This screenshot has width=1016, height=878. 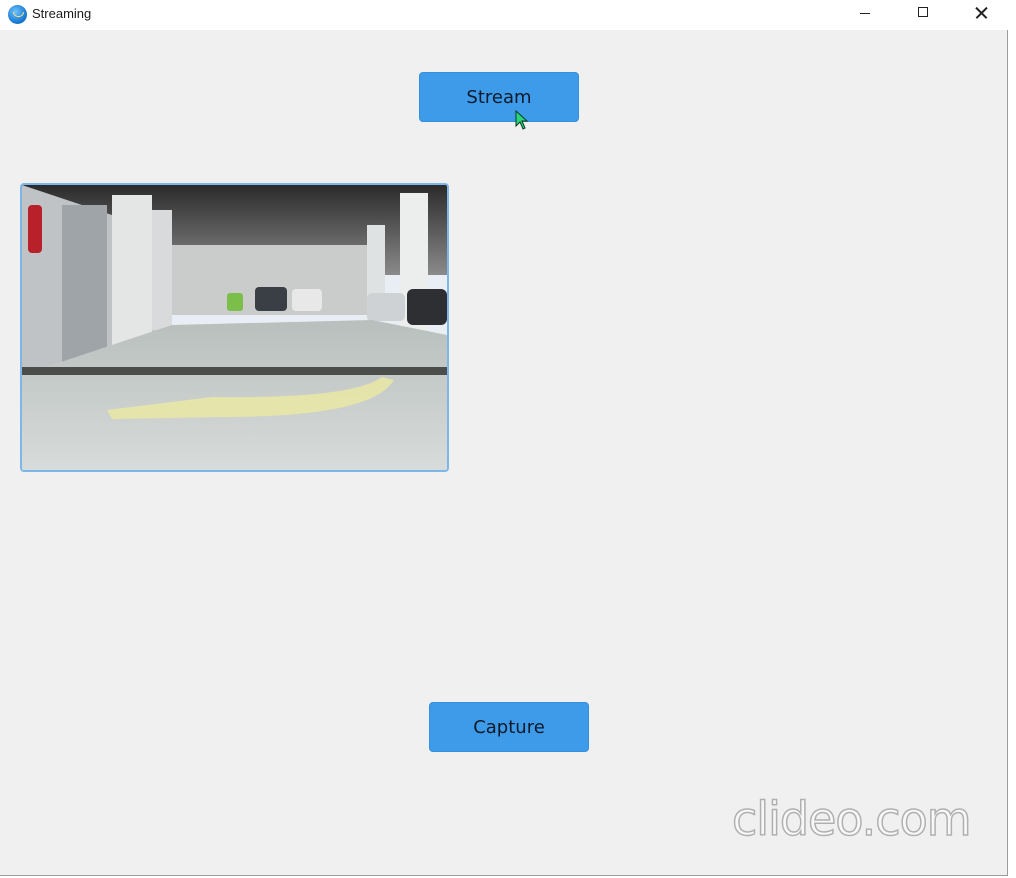 What do you see at coordinates (981, 15) in the screenshot?
I see `close-icon` at bounding box center [981, 15].